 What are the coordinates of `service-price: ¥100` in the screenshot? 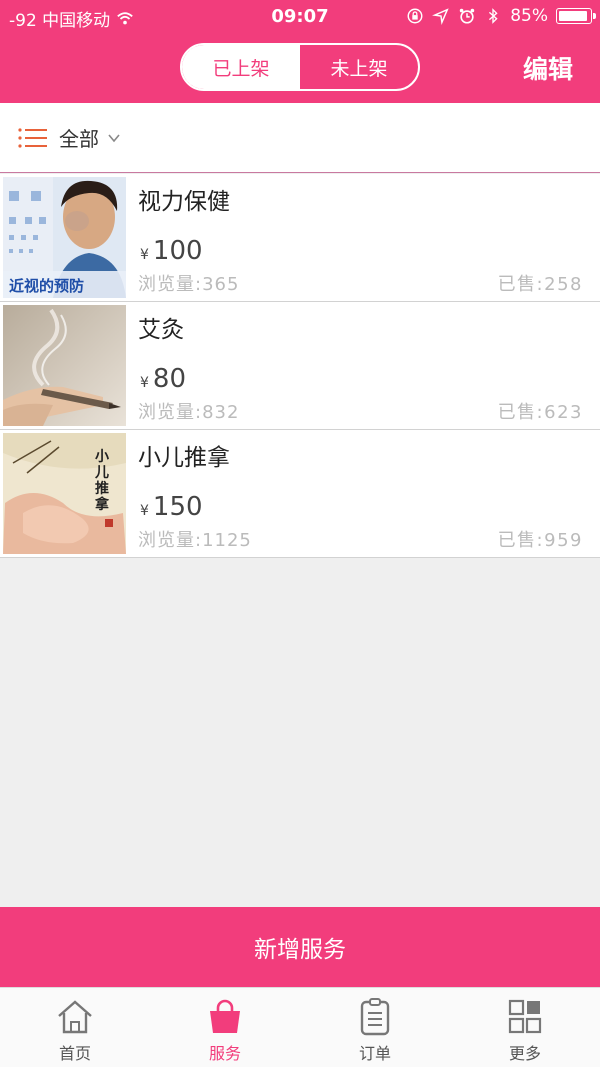 It's located at (171, 251).